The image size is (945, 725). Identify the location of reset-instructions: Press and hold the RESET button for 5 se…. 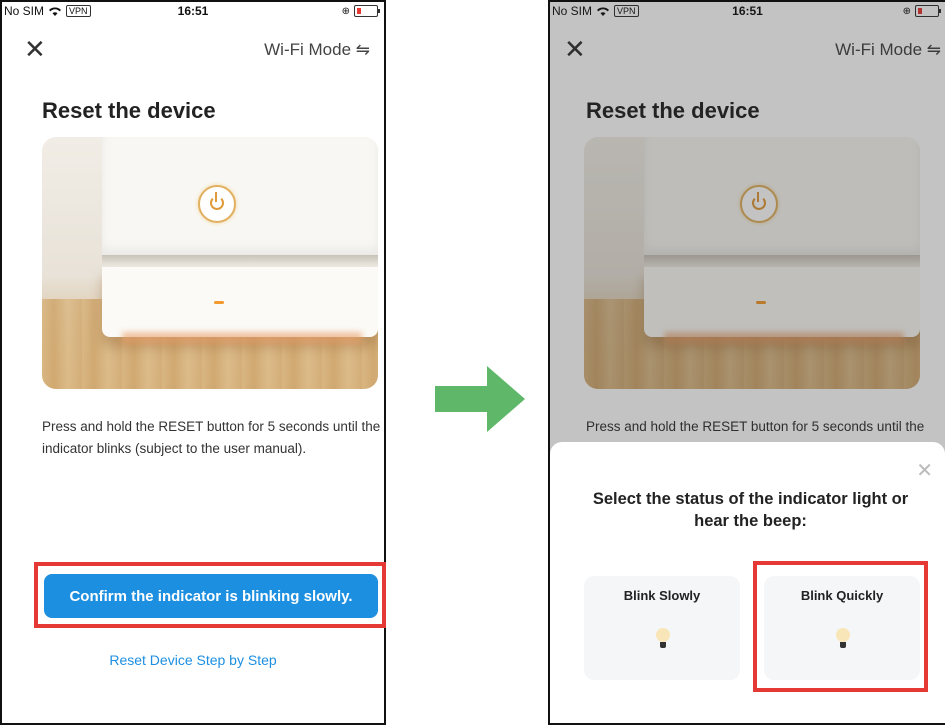
(211, 437).